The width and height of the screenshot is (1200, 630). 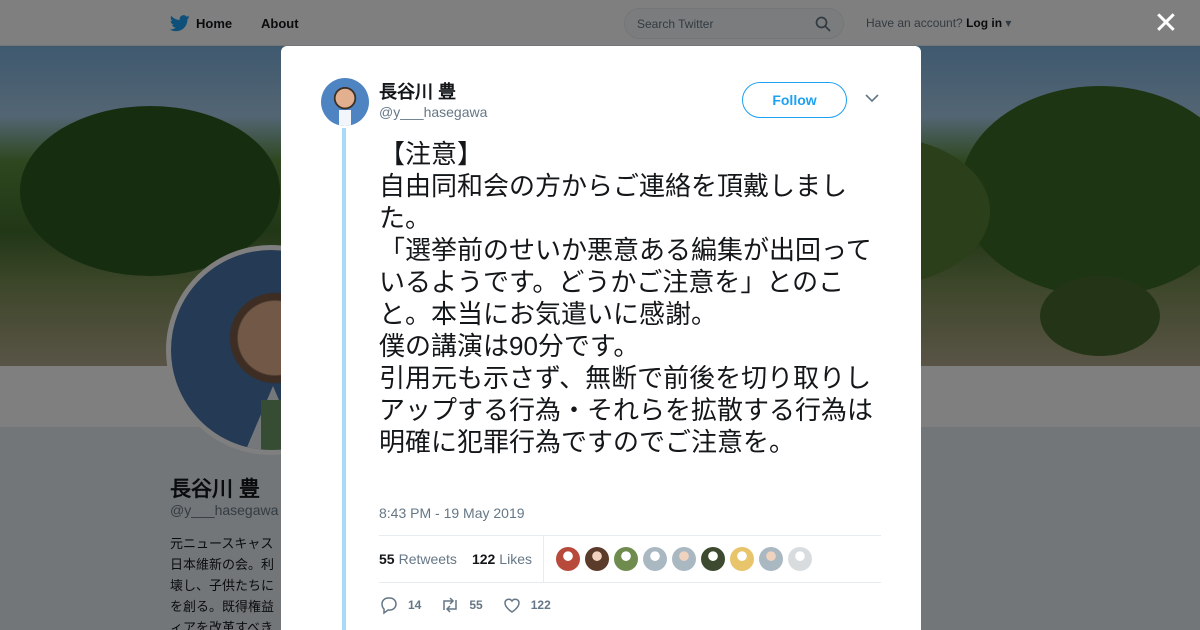 I want to click on retweet-count: 55, so click(x=476, y=605).